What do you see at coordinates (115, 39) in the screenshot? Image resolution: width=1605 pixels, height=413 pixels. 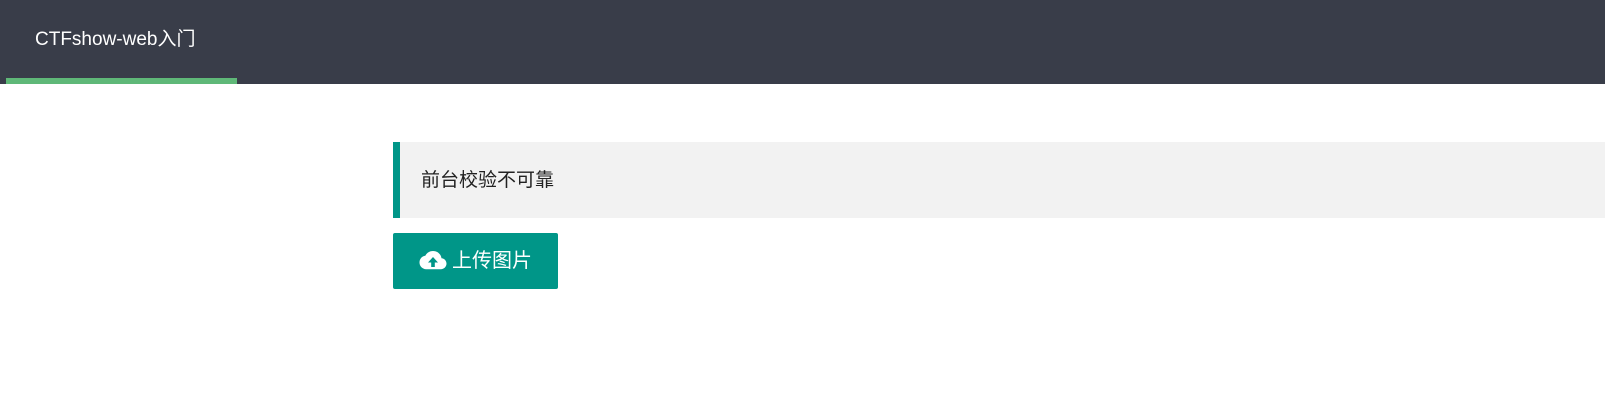 I see `nav-item-label: CTFshow-web入门` at bounding box center [115, 39].